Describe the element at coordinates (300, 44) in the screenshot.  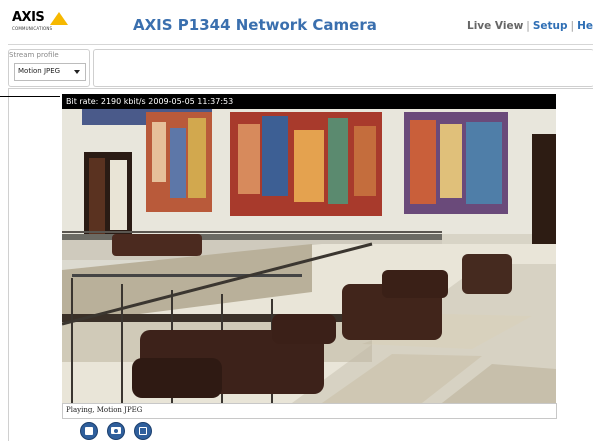
I see `header-divider` at that location.